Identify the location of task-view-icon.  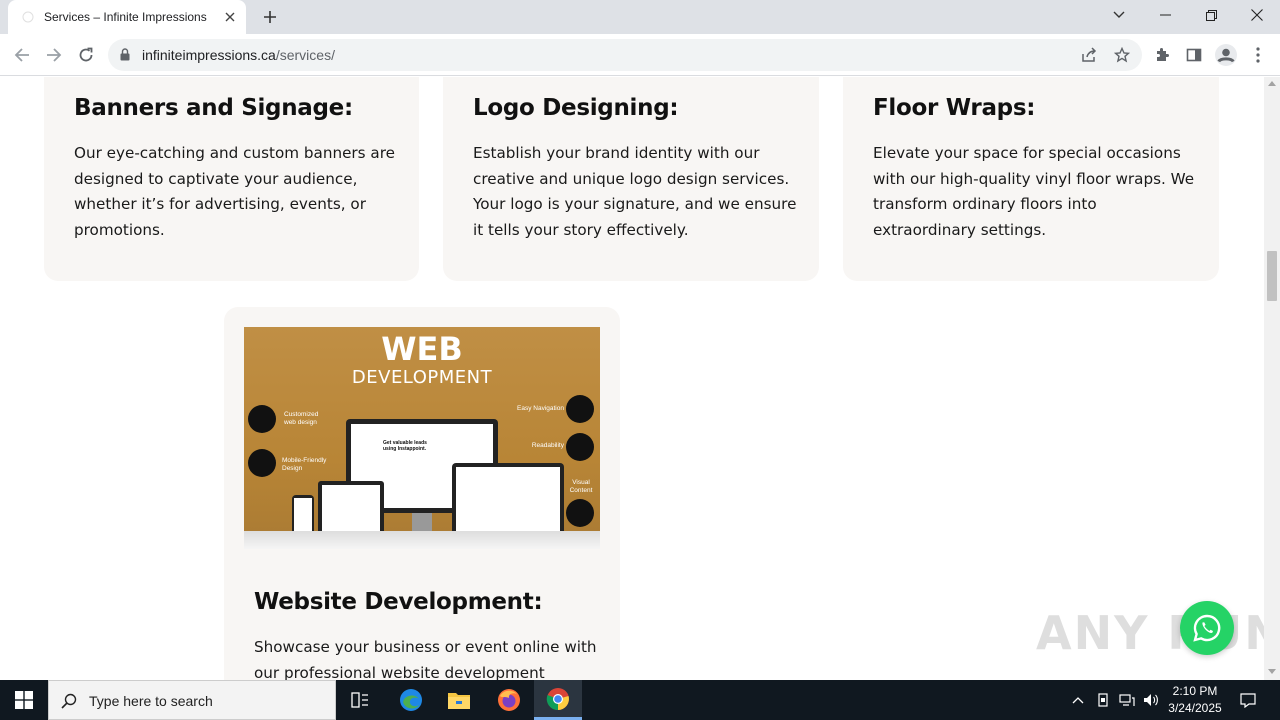
(360, 700).